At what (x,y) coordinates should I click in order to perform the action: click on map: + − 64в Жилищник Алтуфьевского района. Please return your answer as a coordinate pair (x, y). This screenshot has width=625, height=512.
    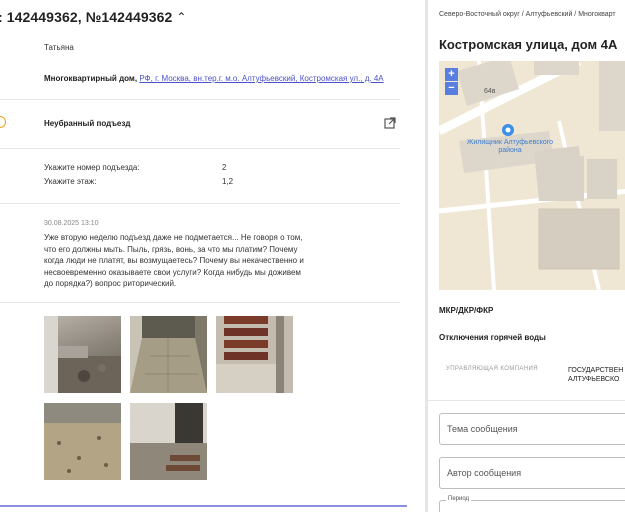
    Looking at the image, I should click on (532, 175).